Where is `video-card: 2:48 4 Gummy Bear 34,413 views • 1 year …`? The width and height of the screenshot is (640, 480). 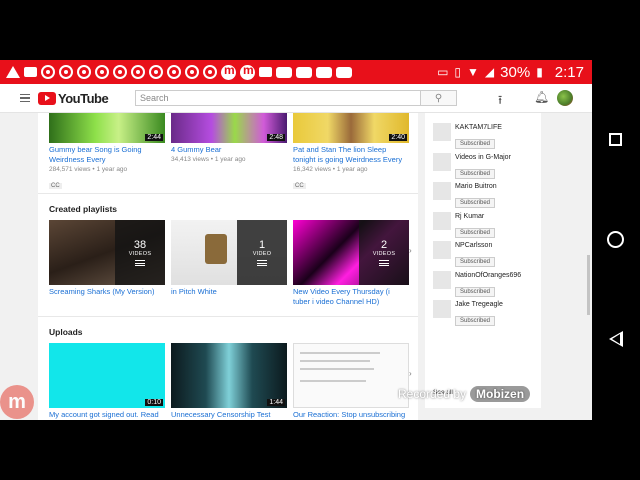 video-card: 2:48 4 Gummy Bear 34,413 views • 1 year … is located at coordinates (229, 152).